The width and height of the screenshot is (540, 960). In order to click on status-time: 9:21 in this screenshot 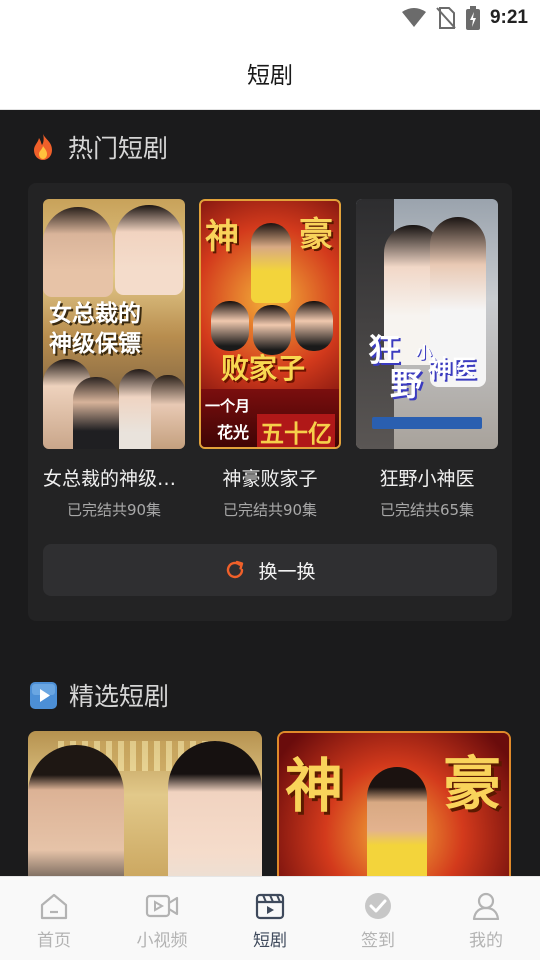, I will do `click(508, 17)`.